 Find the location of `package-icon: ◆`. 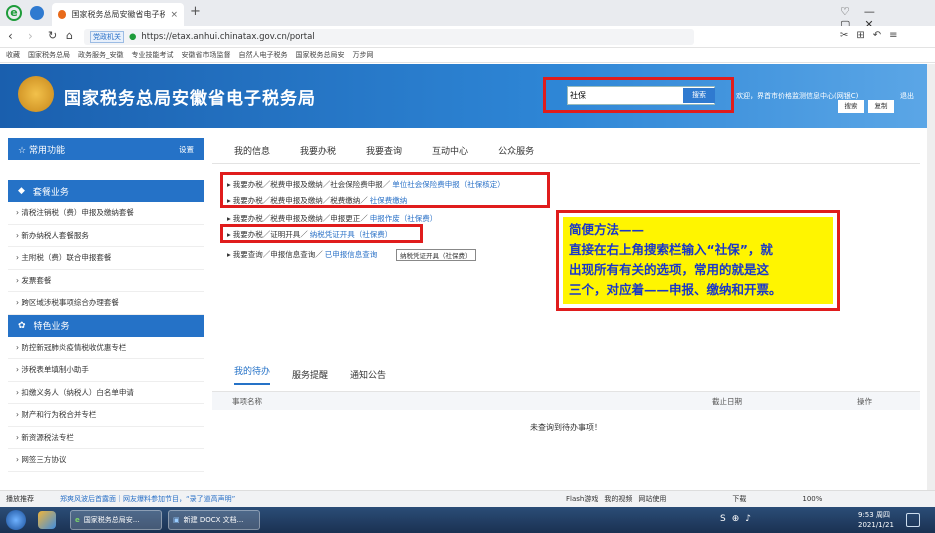

package-icon: ◆ is located at coordinates (21, 191).